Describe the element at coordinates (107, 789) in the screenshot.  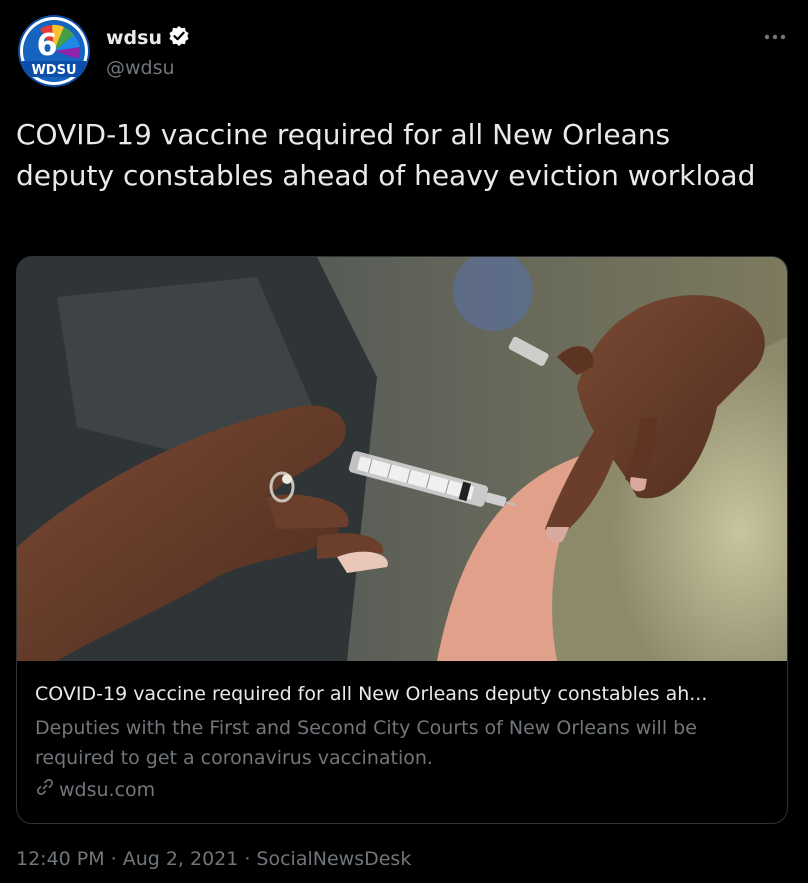
I see `card-domain: wdsu.com` at that location.